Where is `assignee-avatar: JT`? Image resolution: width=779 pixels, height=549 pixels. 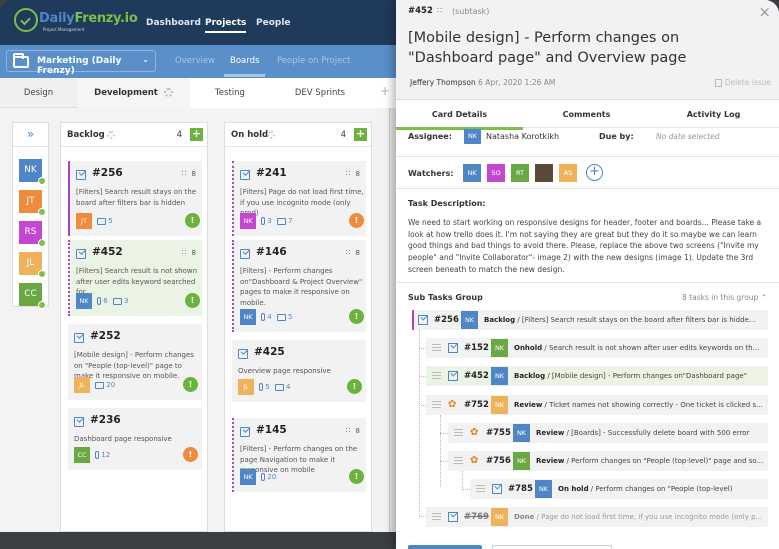 assignee-avatar: JT is located at coordinates (84, 221).